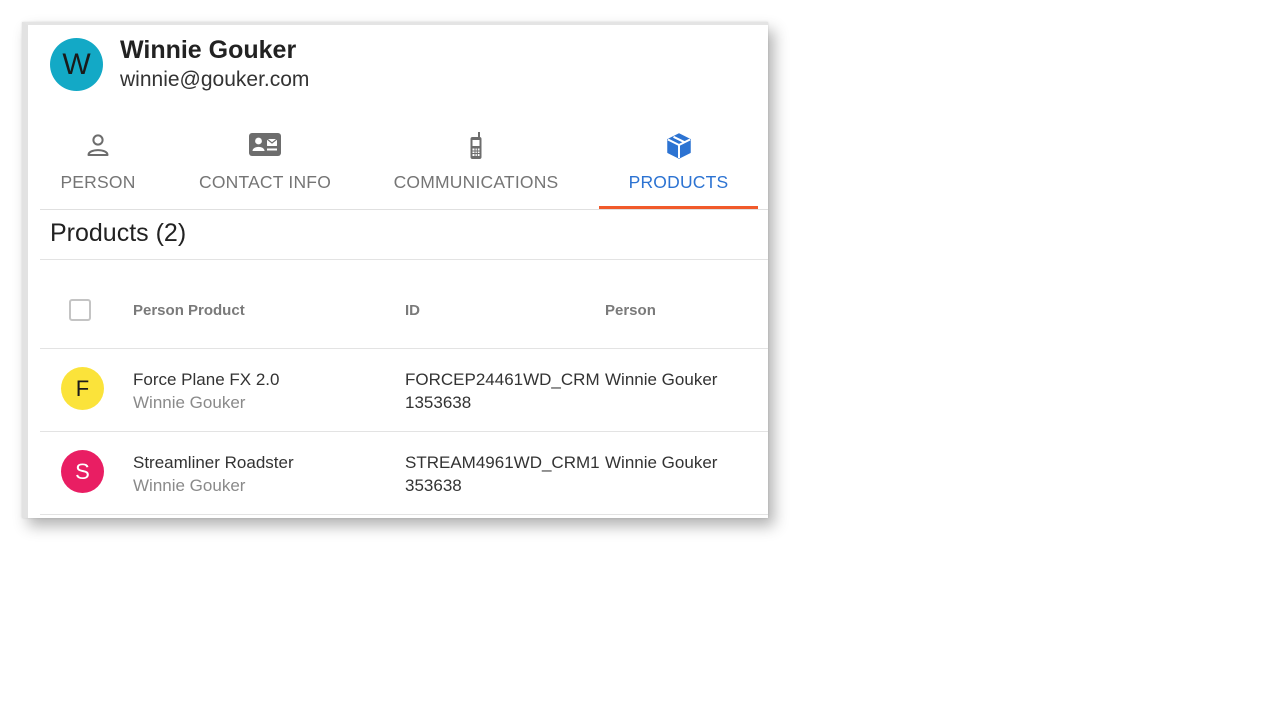 This screenshot has width=1280, height=720. What do you see at coordinates (76, 64) in the screenshot?
I see `avatar: W` at bounding box center [76, 64].